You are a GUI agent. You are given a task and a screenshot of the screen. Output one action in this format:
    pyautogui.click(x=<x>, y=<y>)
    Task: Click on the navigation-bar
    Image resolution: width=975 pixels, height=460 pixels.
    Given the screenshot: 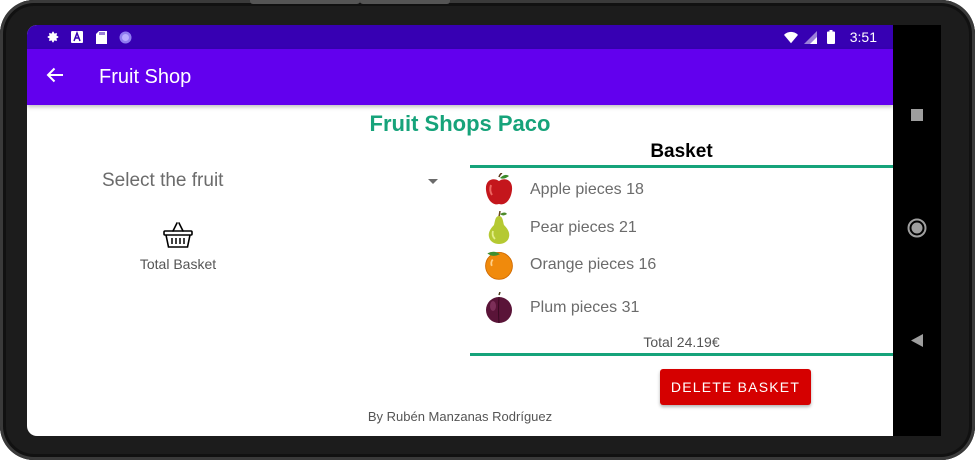 What is the action you would take?
    pyautogui.click(x=917, y=230)
    